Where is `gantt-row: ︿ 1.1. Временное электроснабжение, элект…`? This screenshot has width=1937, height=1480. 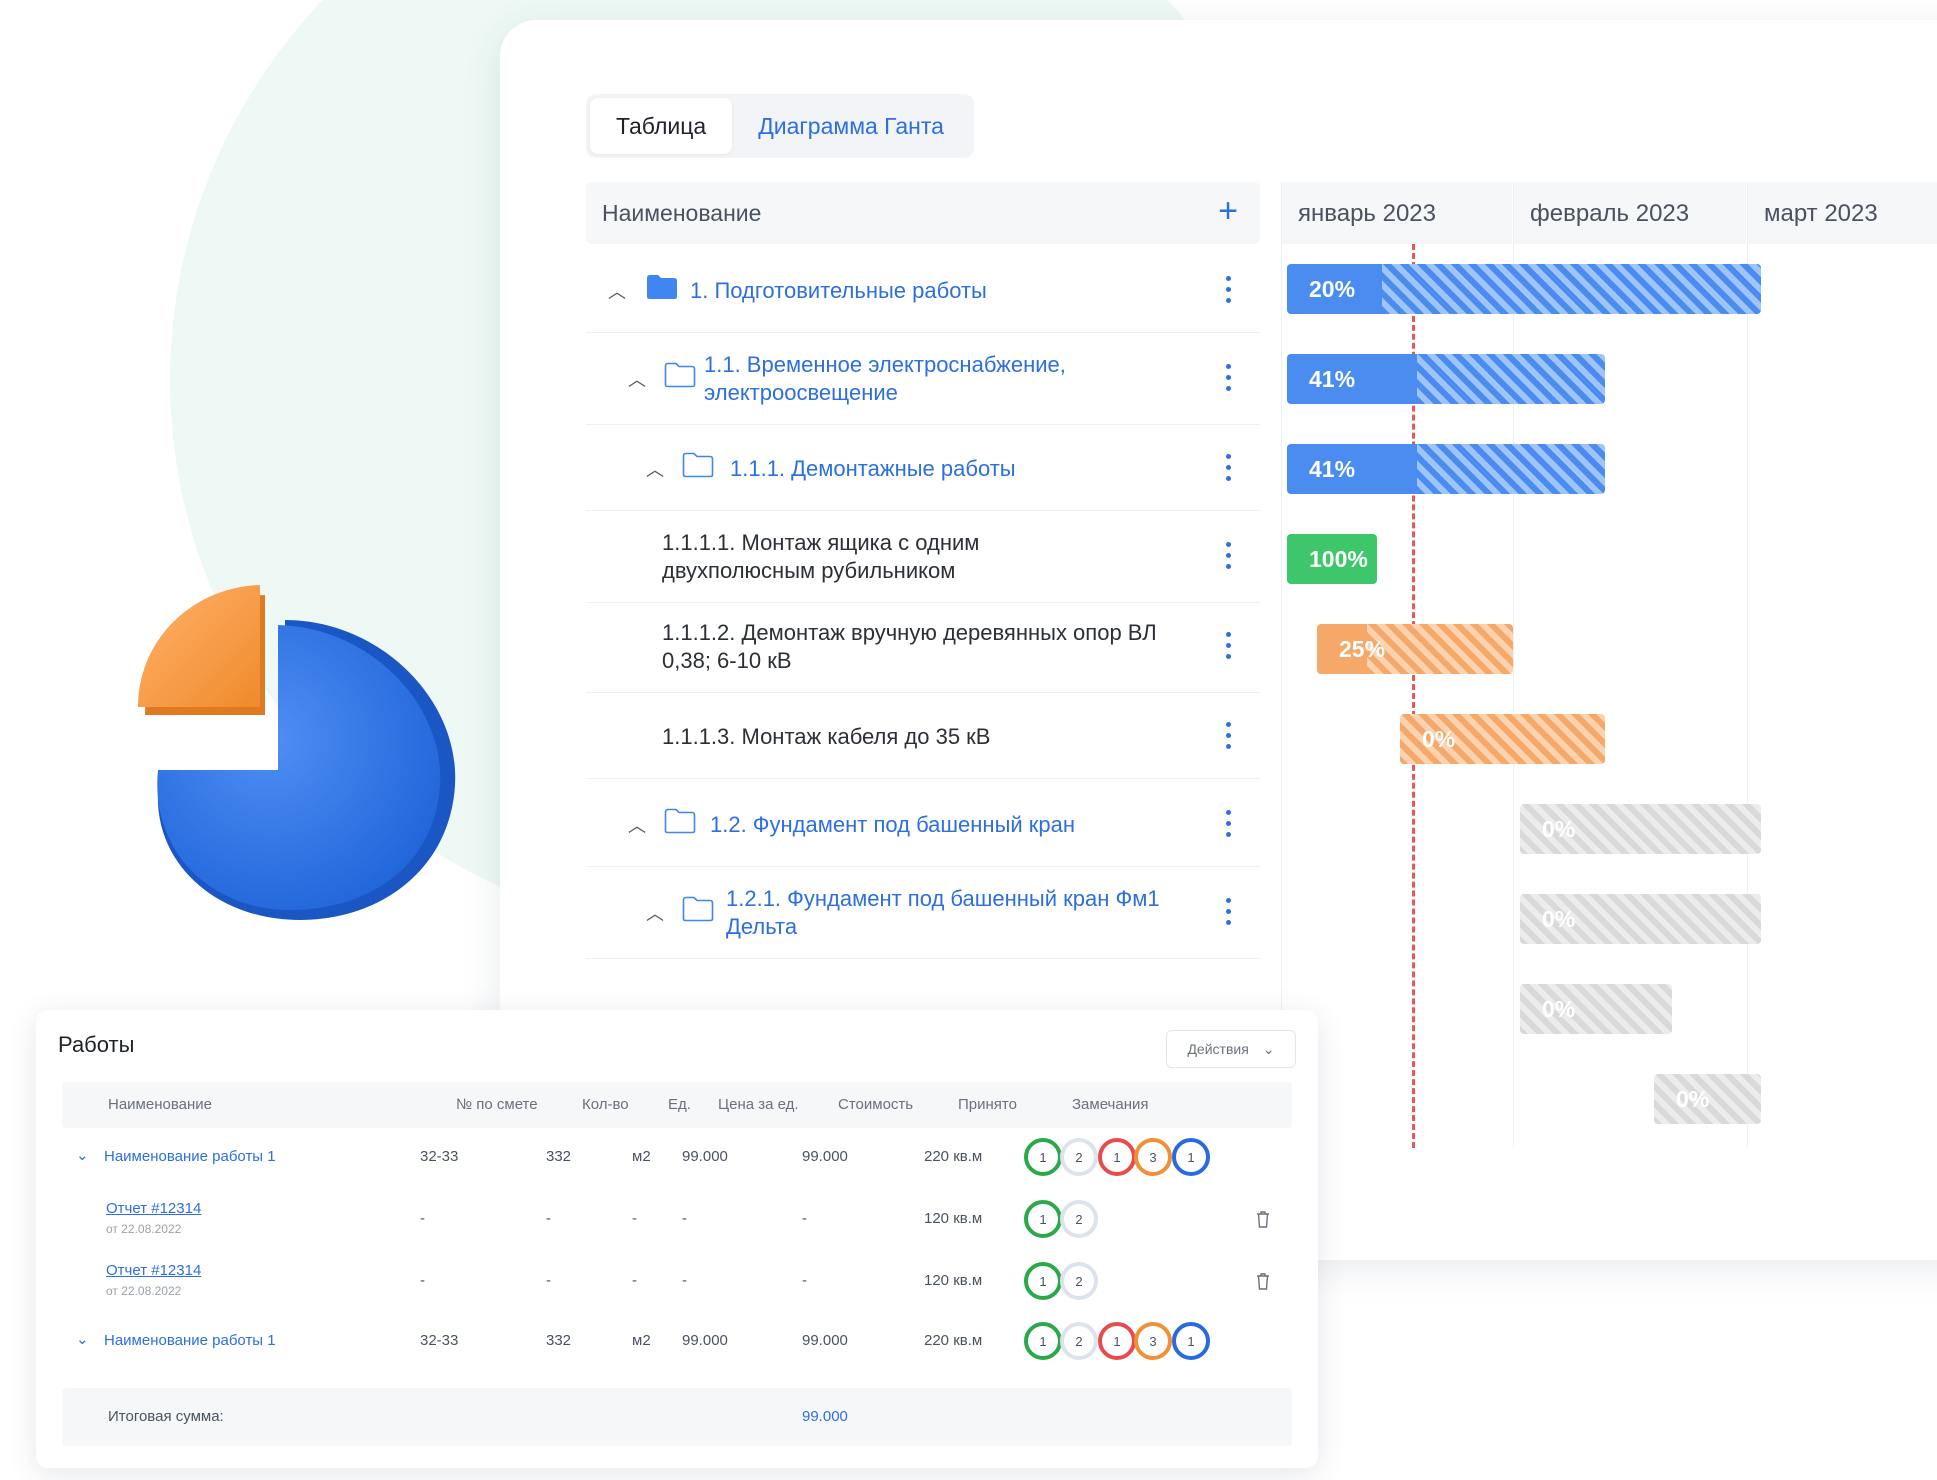 gantt-row: ︿ 1.1. Временное электроснабжение, элект… is located at coordinates (923, 381).